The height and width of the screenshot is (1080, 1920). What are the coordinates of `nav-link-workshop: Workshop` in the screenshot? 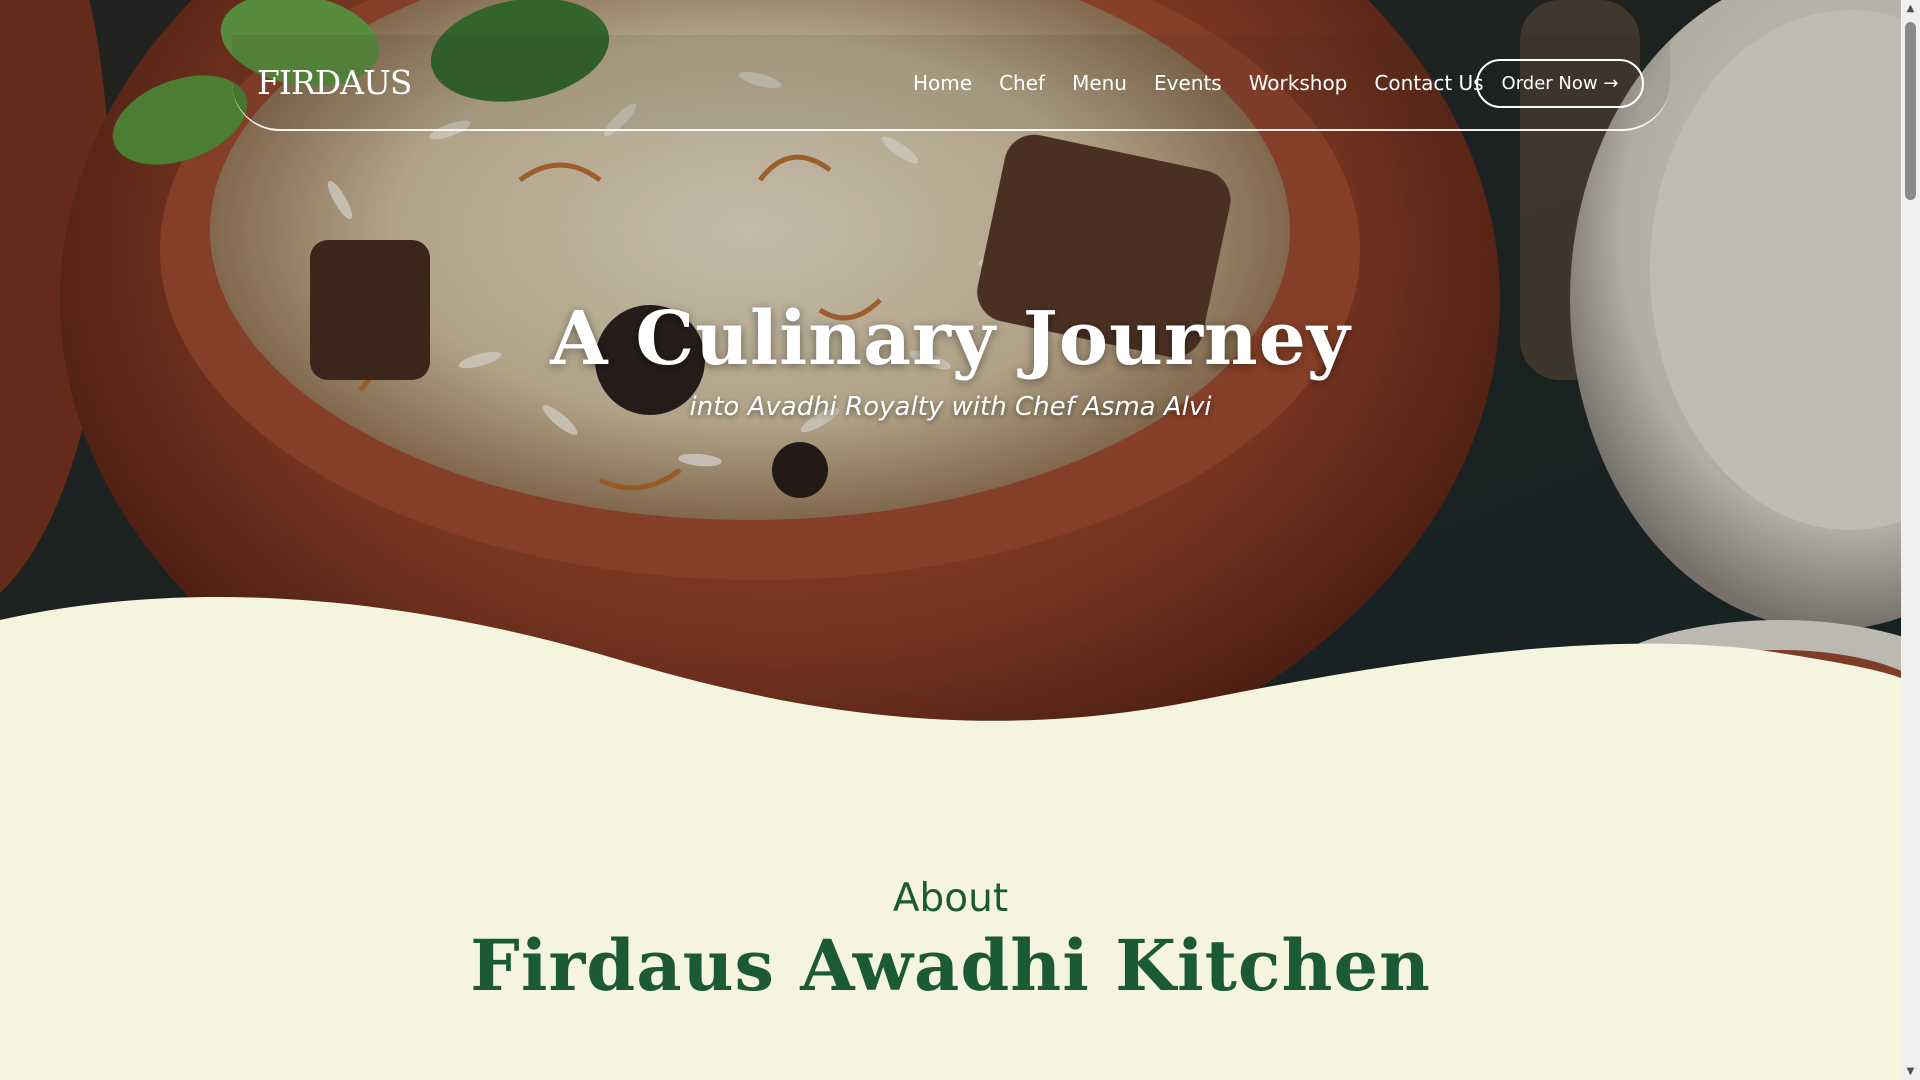 It's located at (1298, 83).